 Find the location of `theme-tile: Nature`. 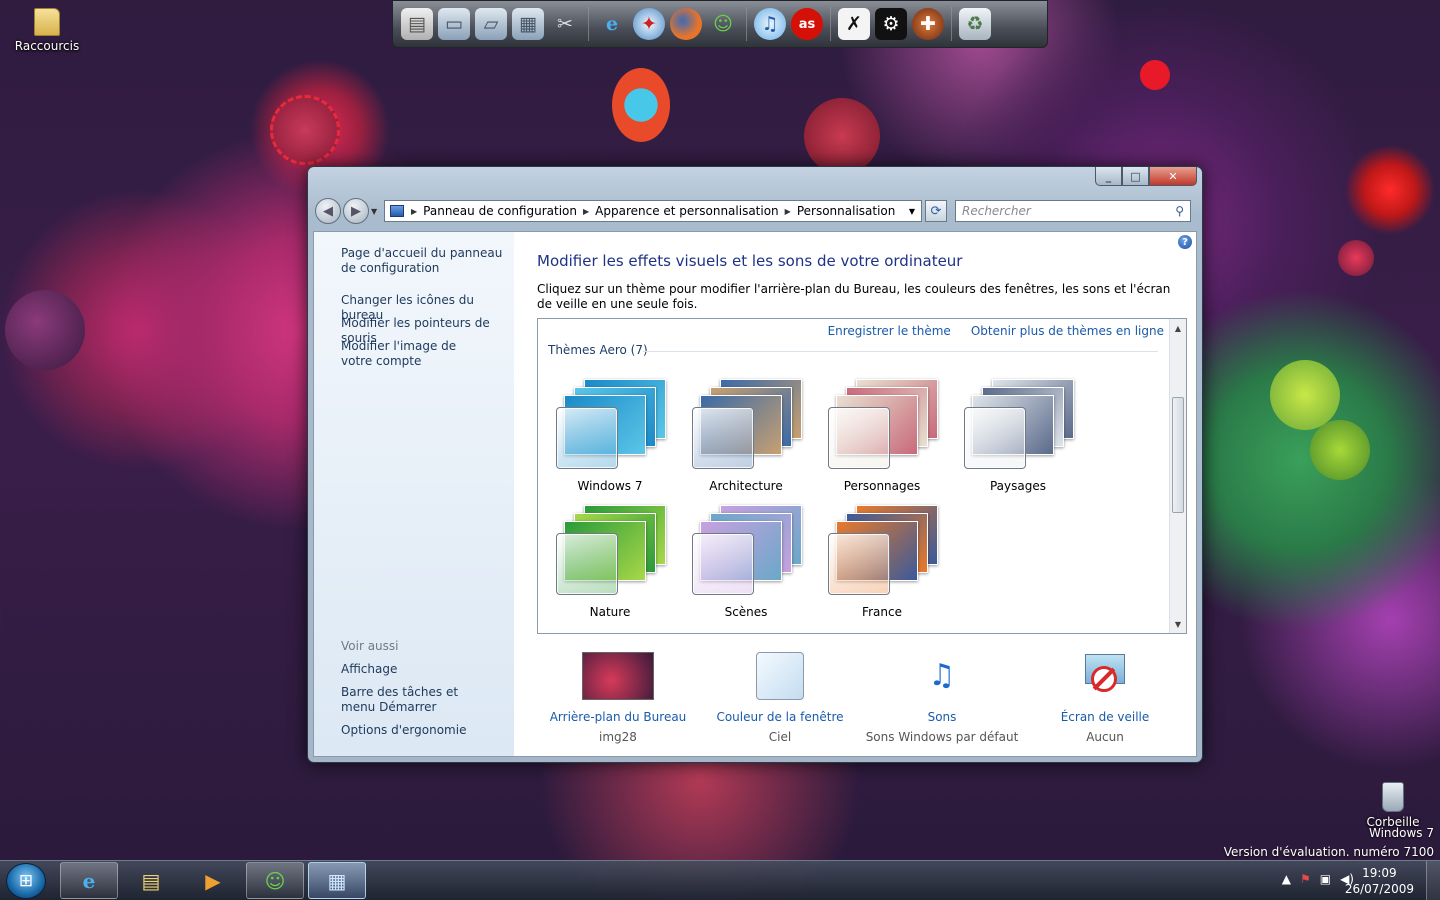

theme-tile: Nature is located at coordinates (610, 563).